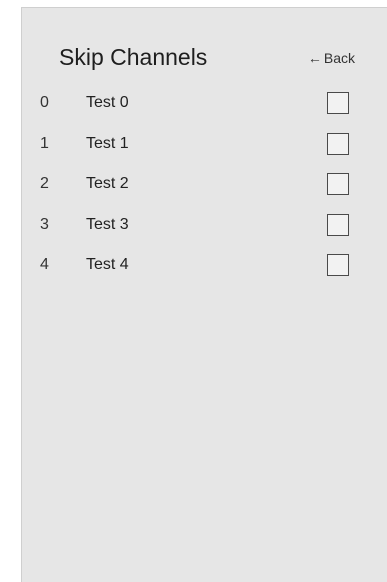  I want to click on channel-name: Test 2, so click(107, 183).